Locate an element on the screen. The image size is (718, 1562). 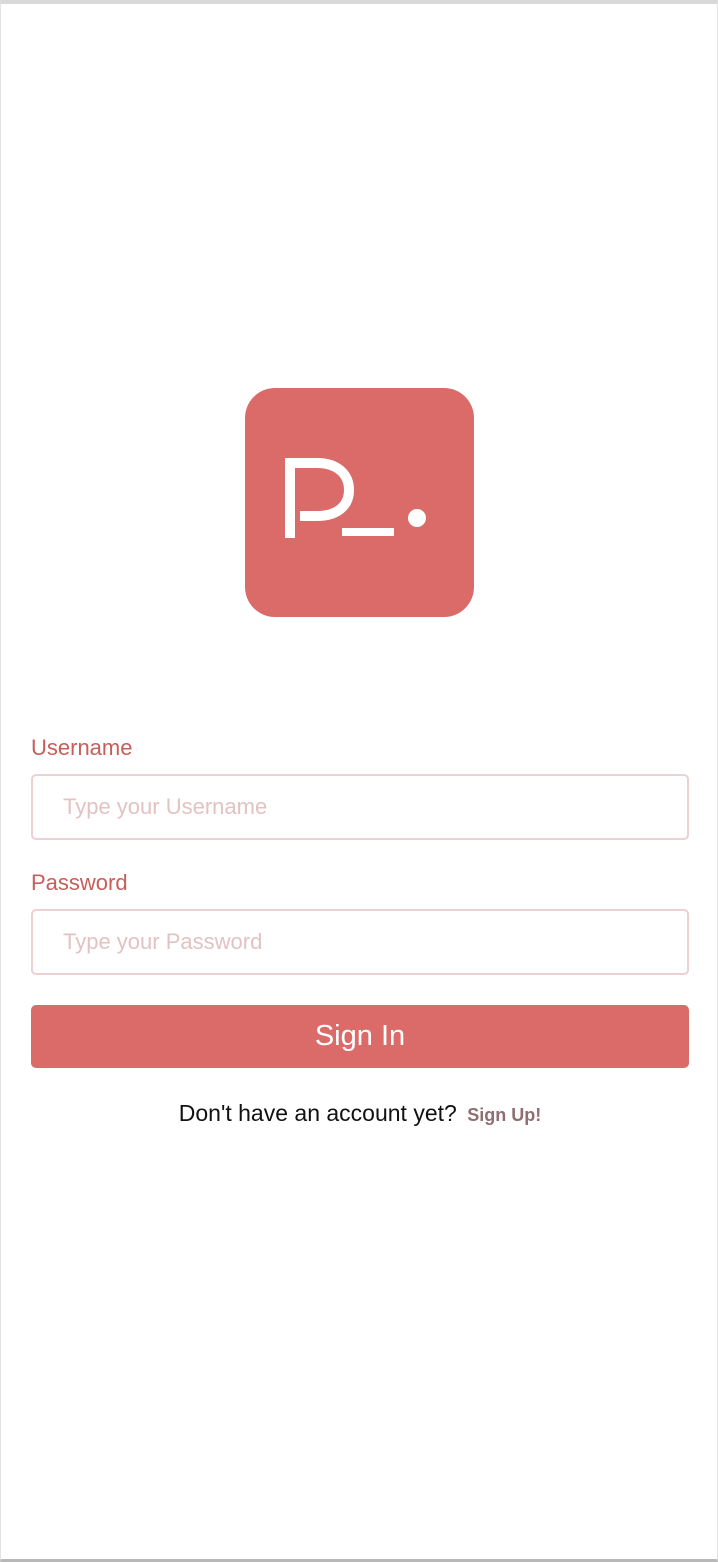
sign-up-link: Sign Up! is located at coordinates (504, 1115).